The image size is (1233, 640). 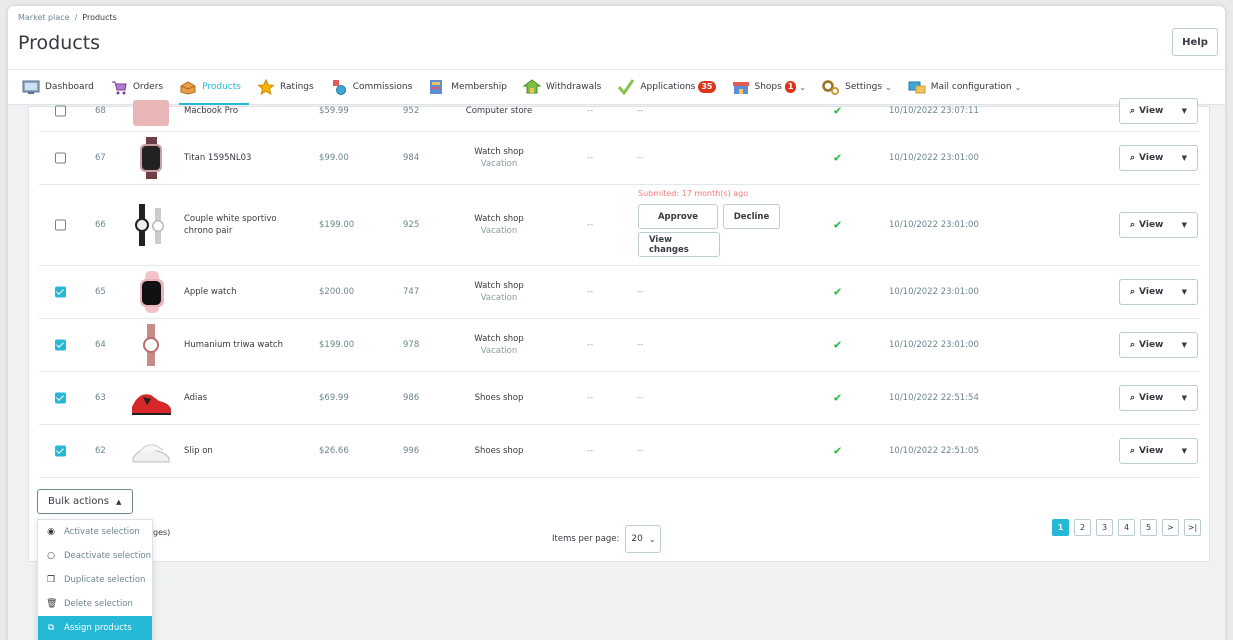 What do you see at coordinates (239, 111) in the screenshot?
I see `product-name: Macbook Pro` at bounding box center [239, 111].